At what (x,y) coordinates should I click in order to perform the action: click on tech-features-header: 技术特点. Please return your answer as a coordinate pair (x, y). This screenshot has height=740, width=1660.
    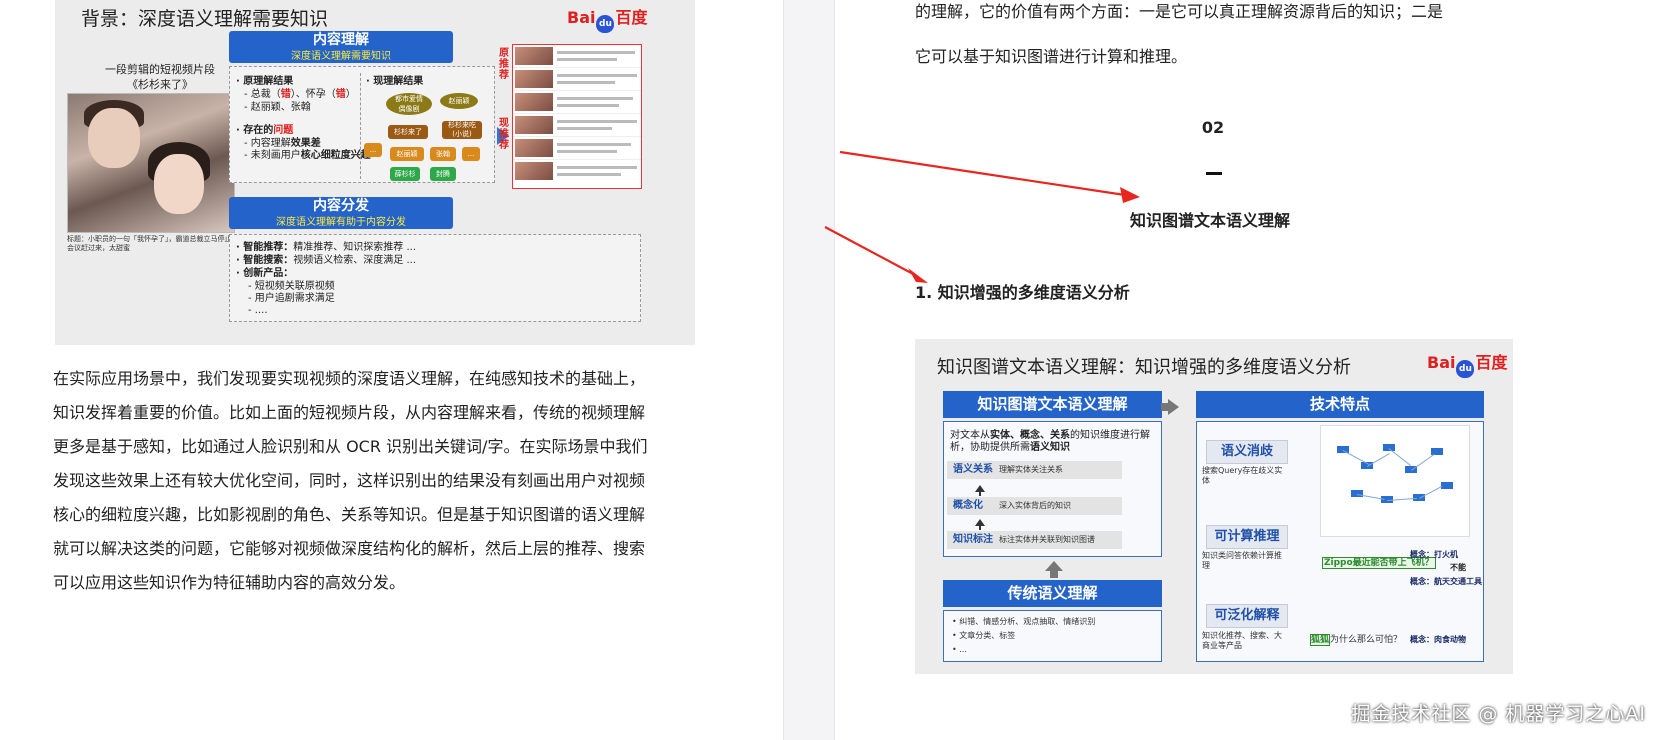
    Looking at the image, I should click on (1340, 404).